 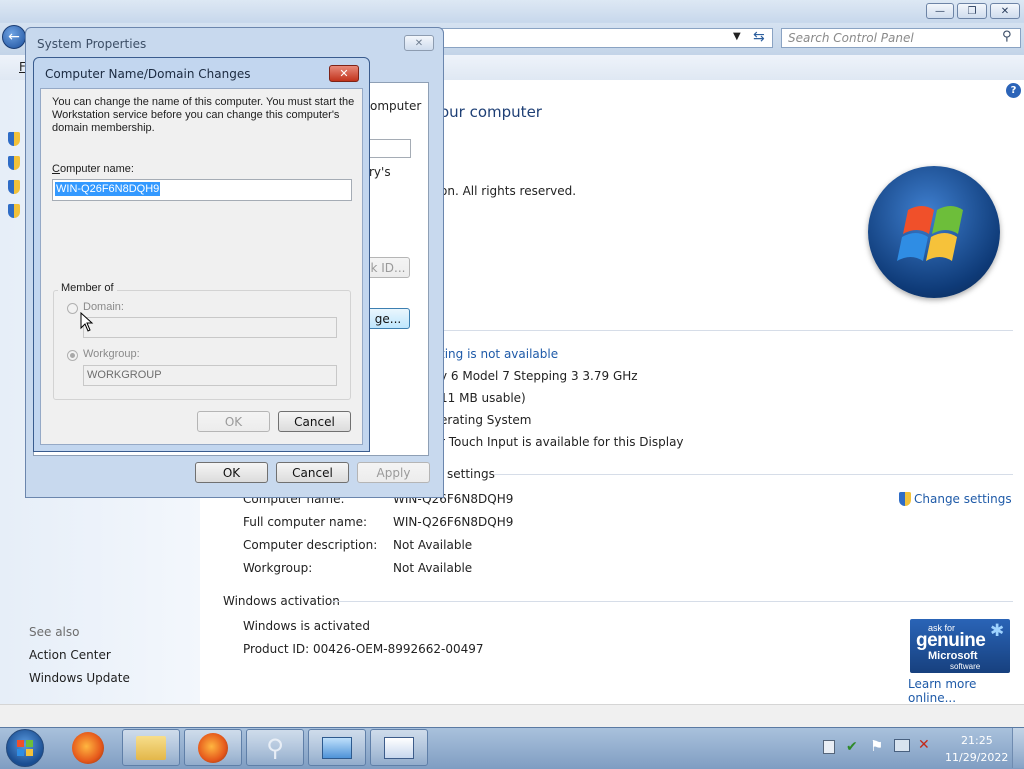 I want to click on sp-text-fragment: ry's, so click(x=380, y=172).